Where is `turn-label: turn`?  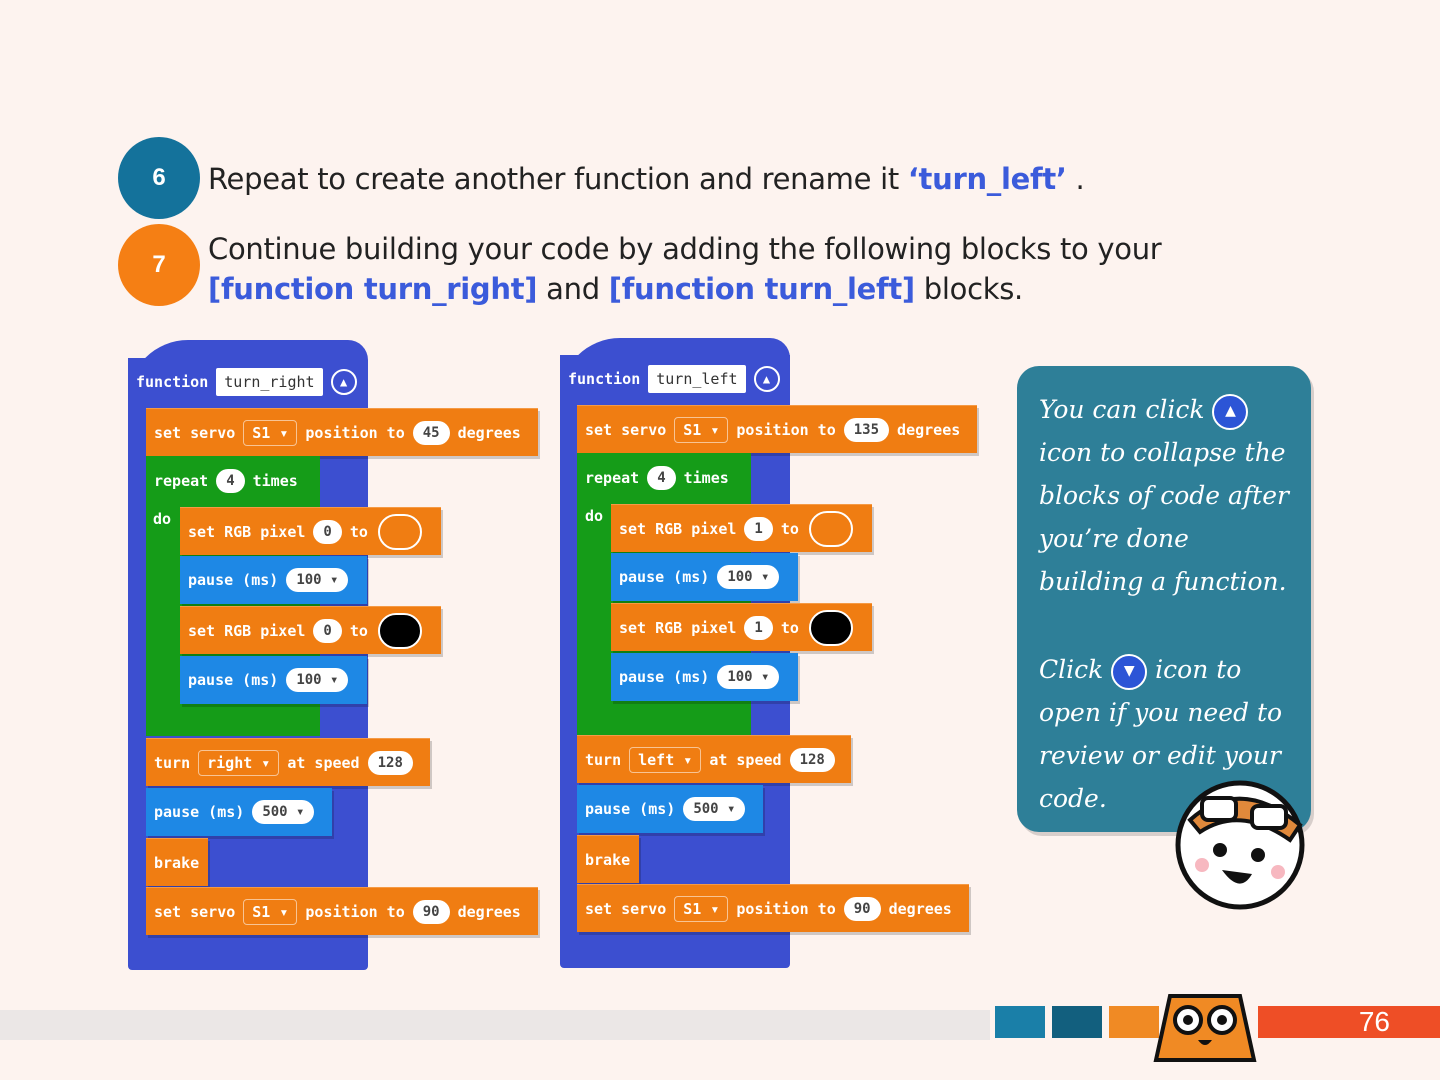 turn-label: turn is located at coordinates (603, 759).